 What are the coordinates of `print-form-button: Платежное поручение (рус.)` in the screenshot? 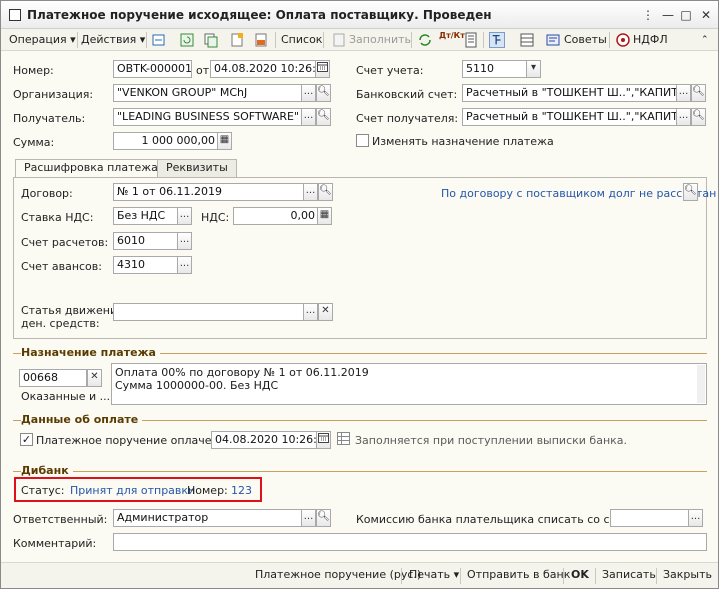 It's located at (338, 574).